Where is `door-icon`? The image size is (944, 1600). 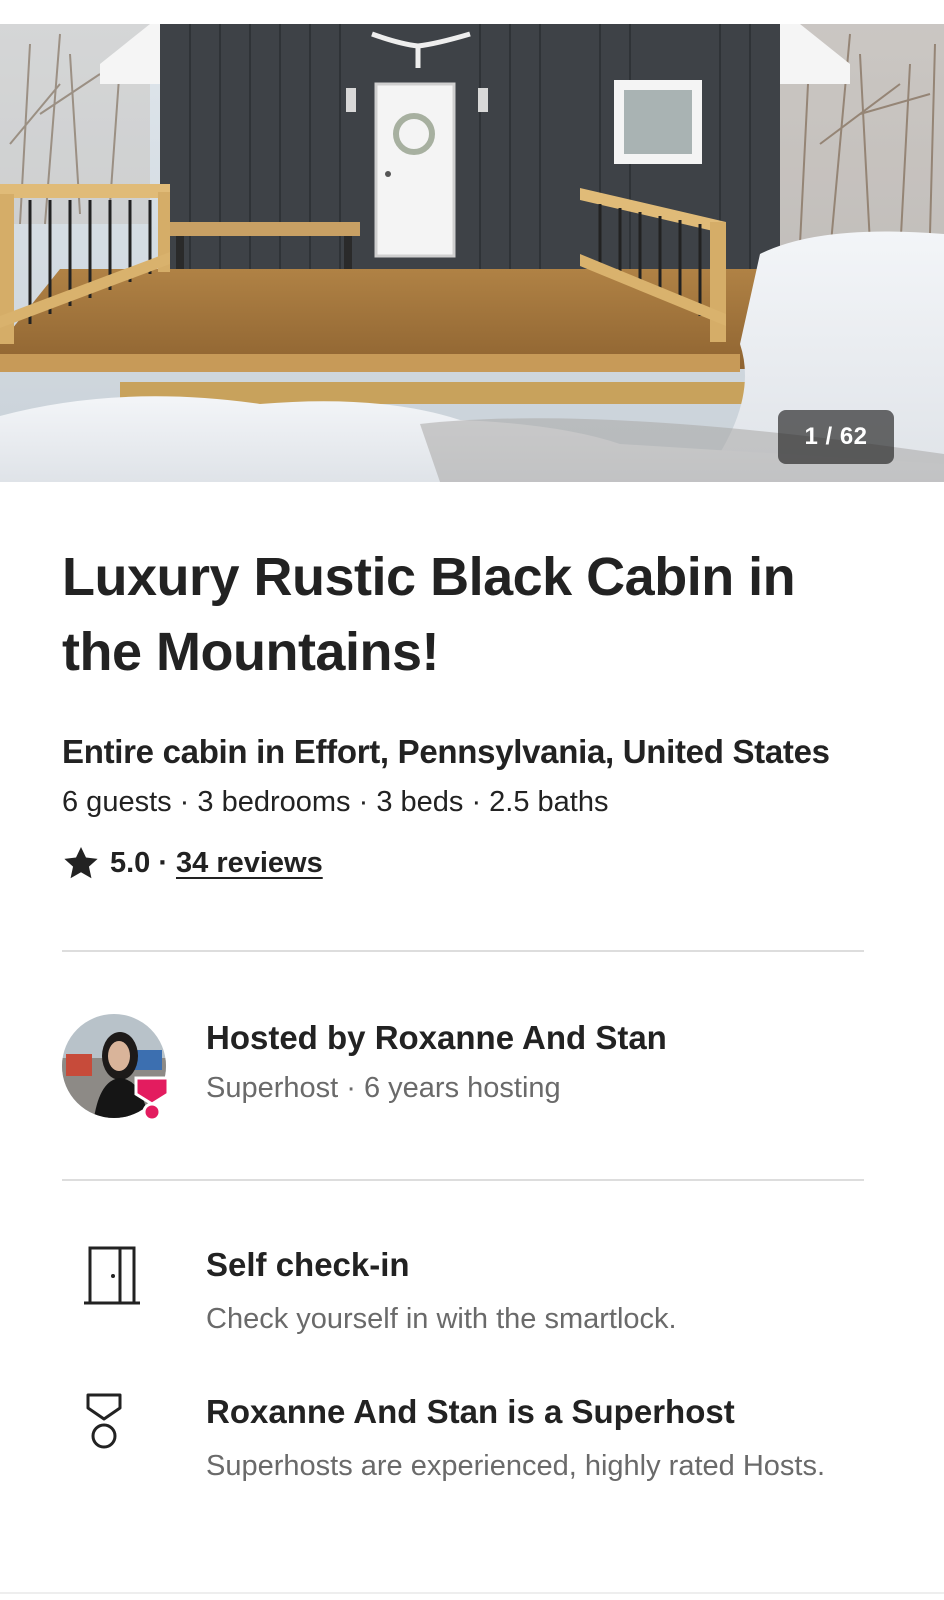
door-icon is located at coordinates (112, 1275).